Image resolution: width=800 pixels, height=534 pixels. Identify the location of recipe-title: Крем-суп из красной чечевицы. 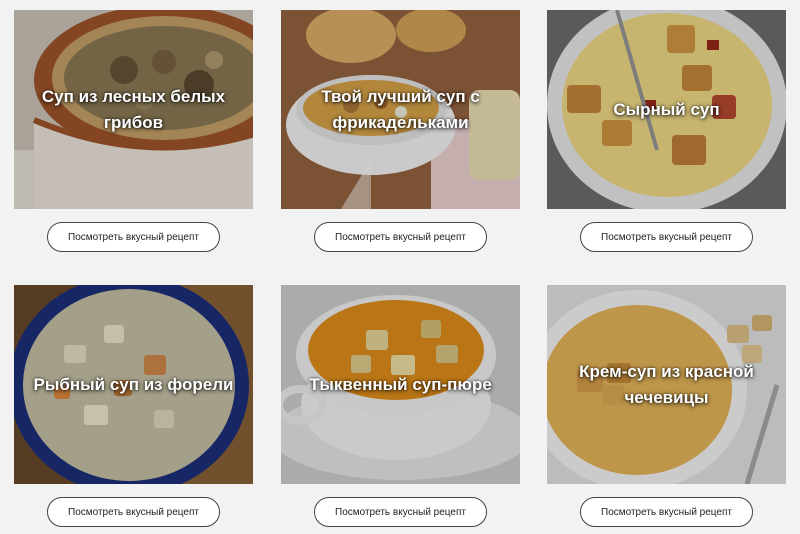
(666, 384).